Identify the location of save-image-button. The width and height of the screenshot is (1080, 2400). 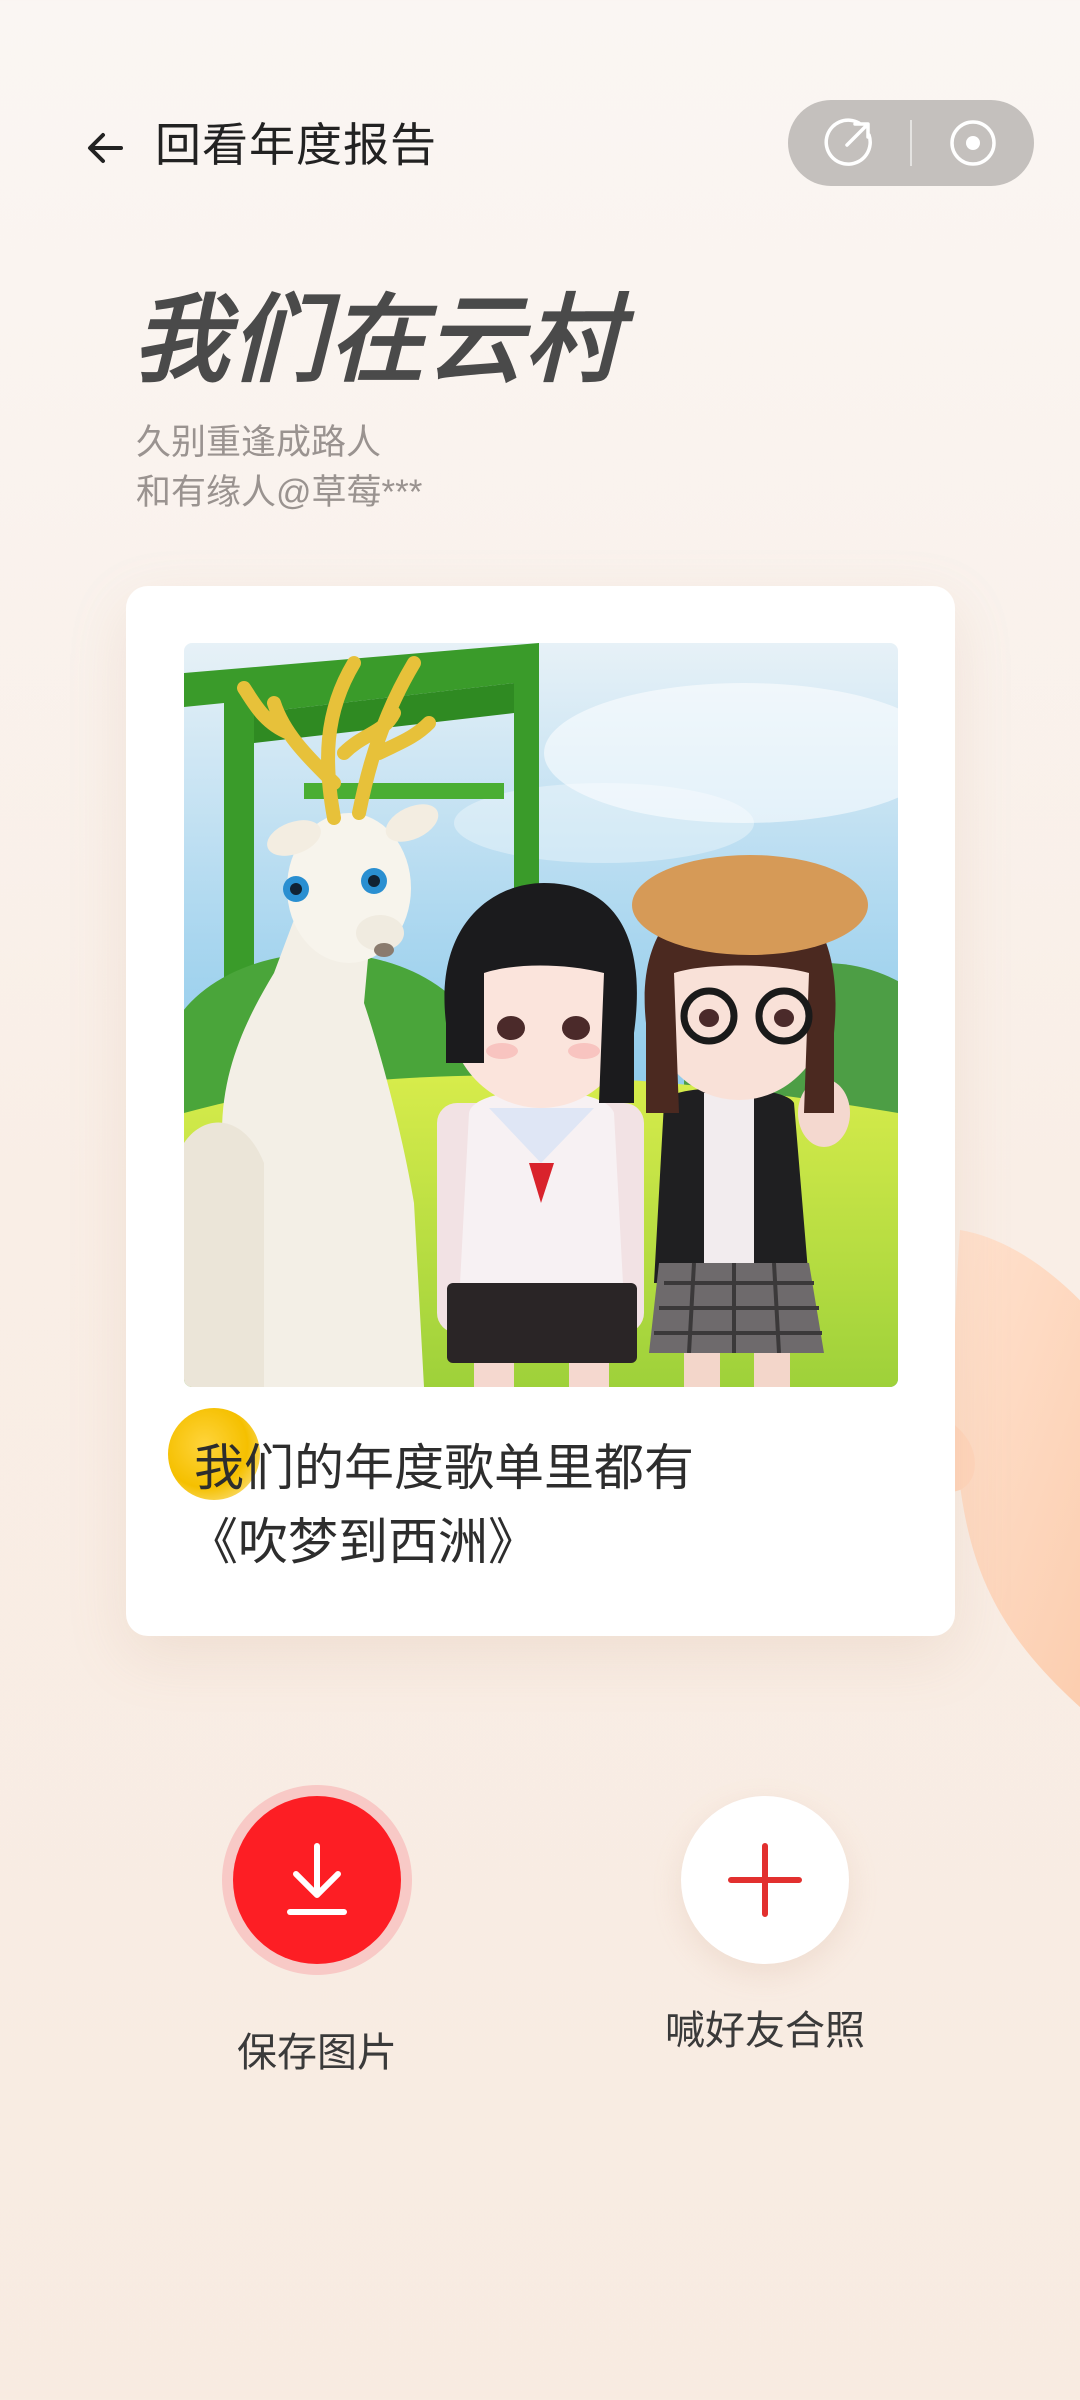
(317, 1880).